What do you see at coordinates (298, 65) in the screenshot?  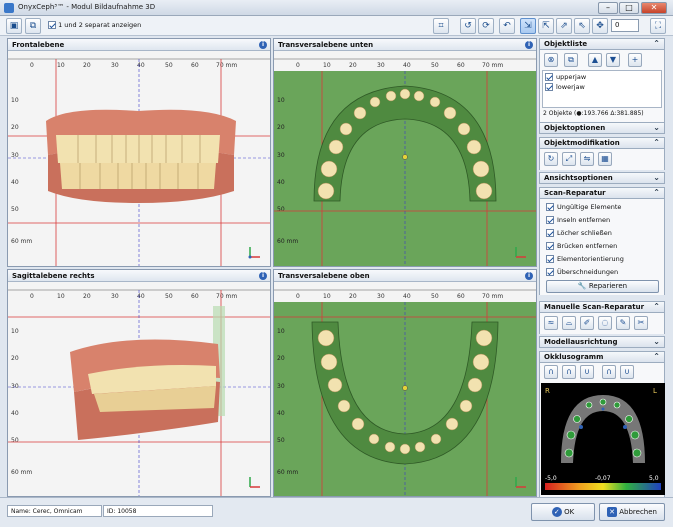 I see `svg-text: 0` at bounding box center [298, 65].